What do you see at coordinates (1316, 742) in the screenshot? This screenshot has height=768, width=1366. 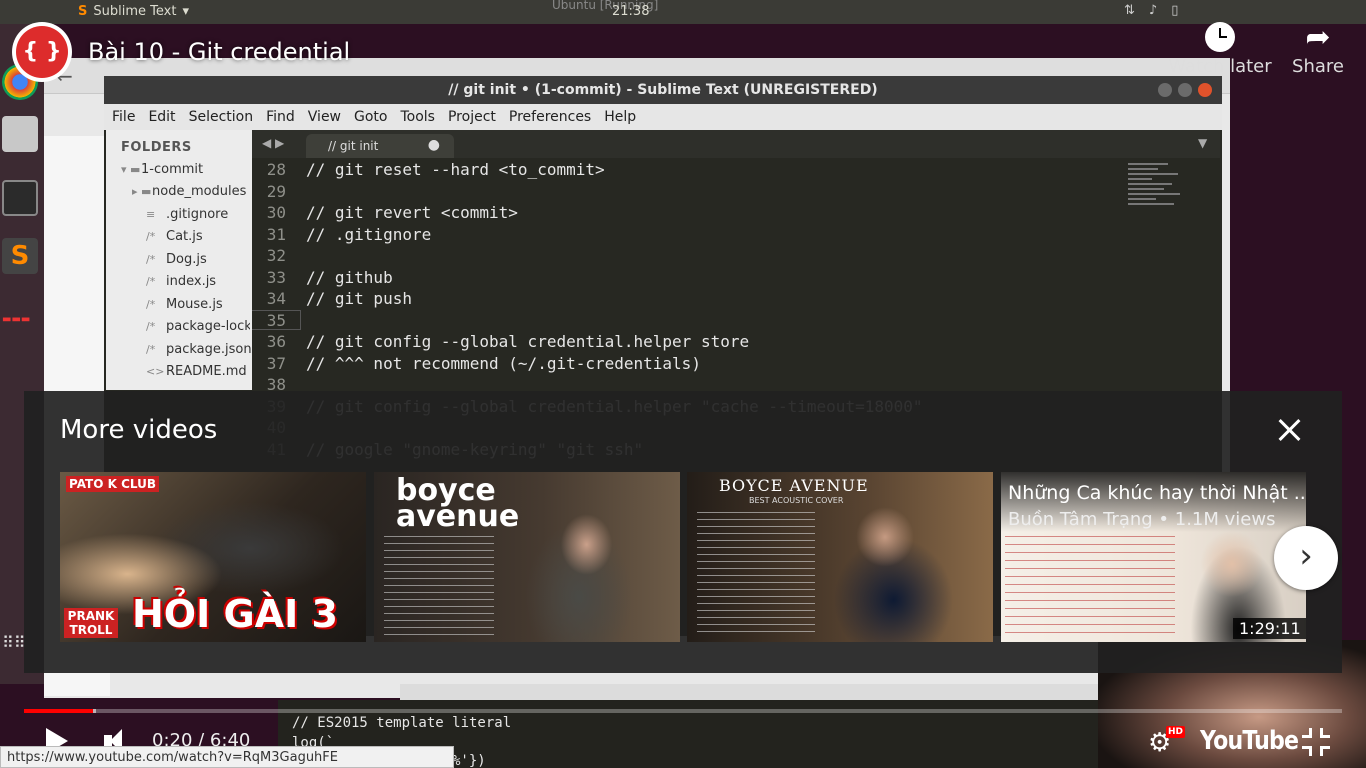 I see `exit-fullscreen-button` at bounding box center [1316, 742].